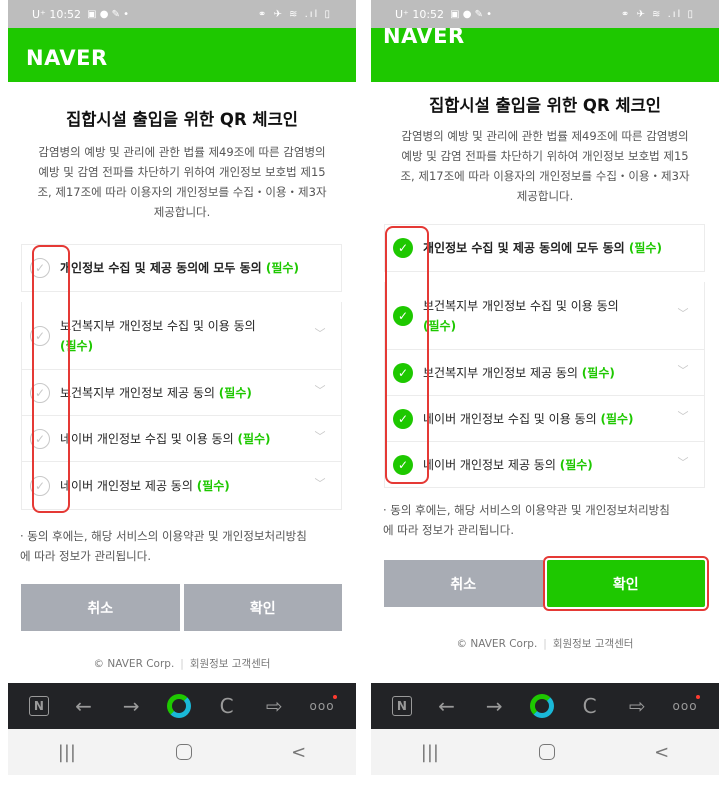  Describe the element at coordinates (544, 316) in the screenshot. I see `consent-row-mohw-collect: ✓ 보건복지부 개인정보 수집 및 이용 동의 (필수) ﹀` at that location.